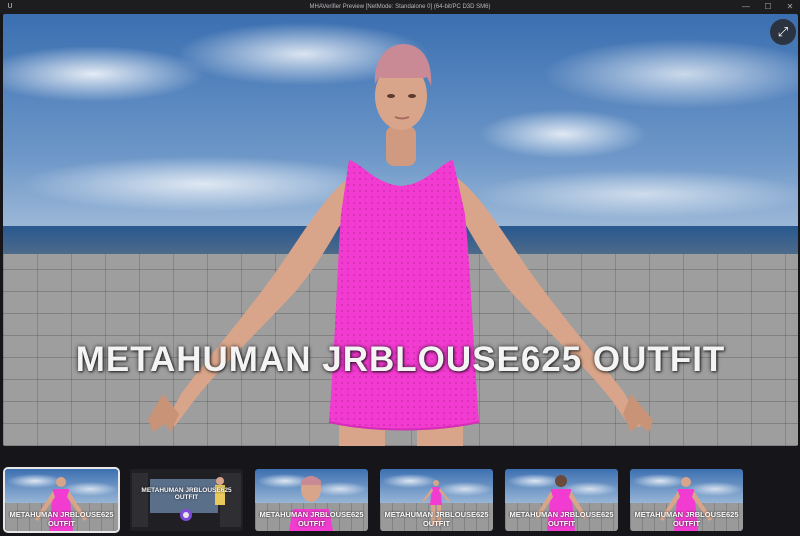  I want to click on fullscreen-button: ⤢, so click(783, 32).